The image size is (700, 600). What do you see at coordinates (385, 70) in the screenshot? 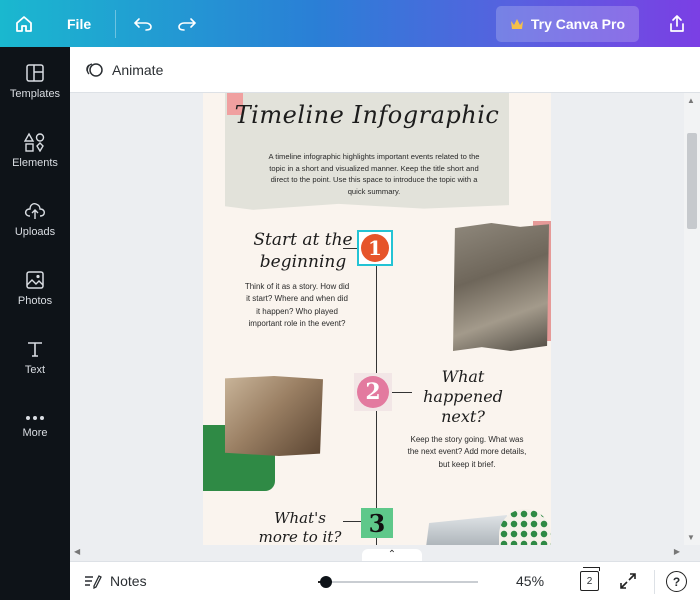
I see `context-toolbar: Animate` at bounding box center [385, 70].